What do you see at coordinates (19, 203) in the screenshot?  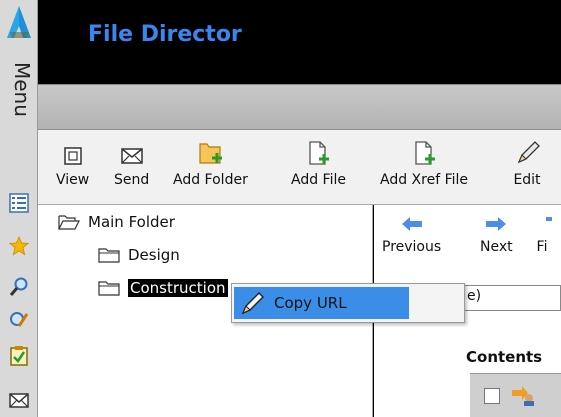 I see `list-icon` at bounding box center [19, 203].